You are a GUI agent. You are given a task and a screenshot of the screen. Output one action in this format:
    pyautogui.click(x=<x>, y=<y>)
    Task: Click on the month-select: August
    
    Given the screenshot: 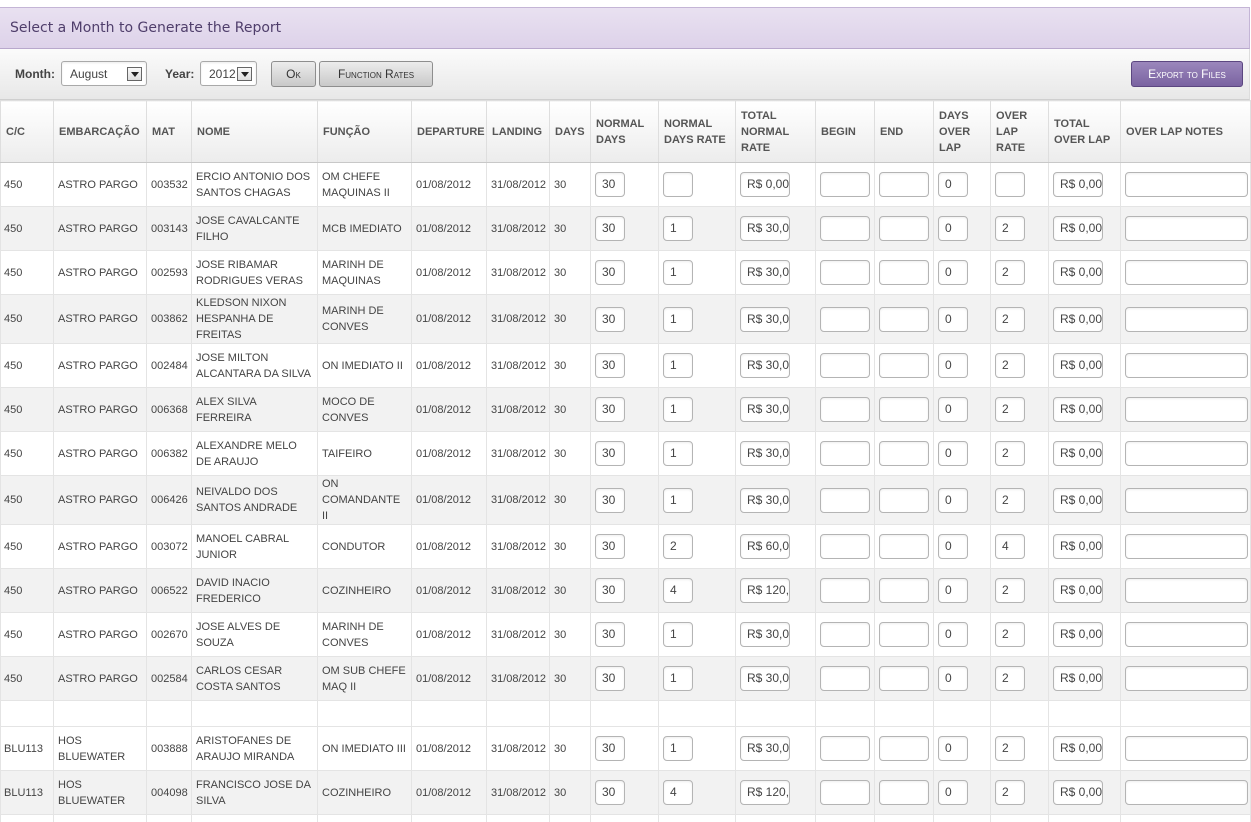 What is the action you would take?
    pyautogui.click(x=104, y=73)
    